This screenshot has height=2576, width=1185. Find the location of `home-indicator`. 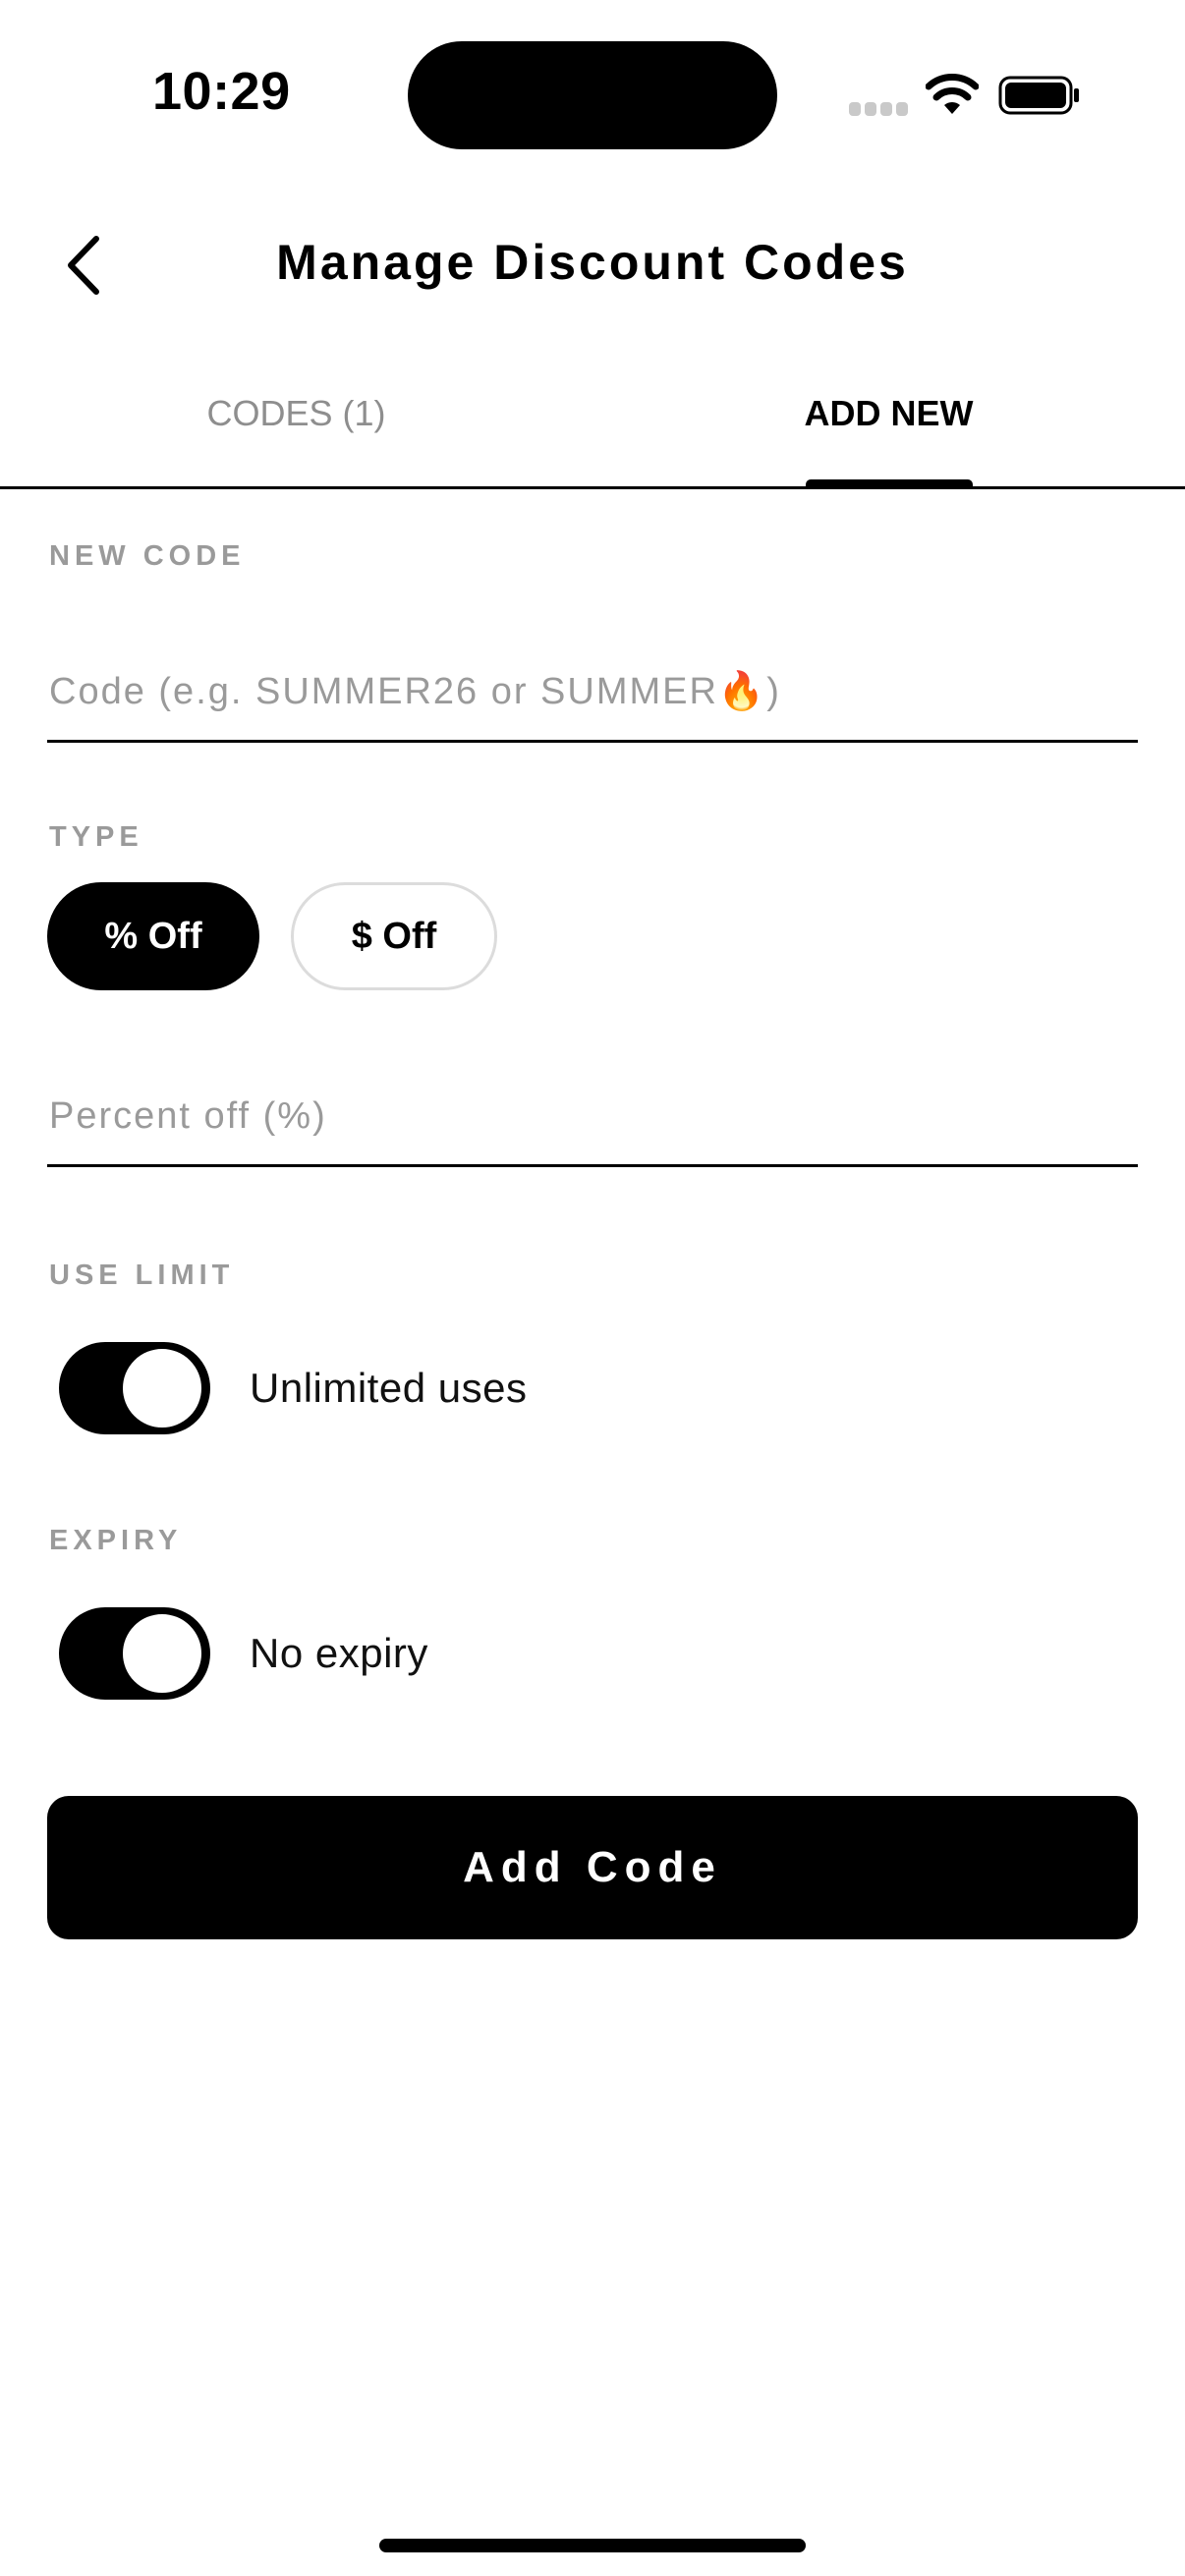

home-indicator is located at coordinates (592, 2545).